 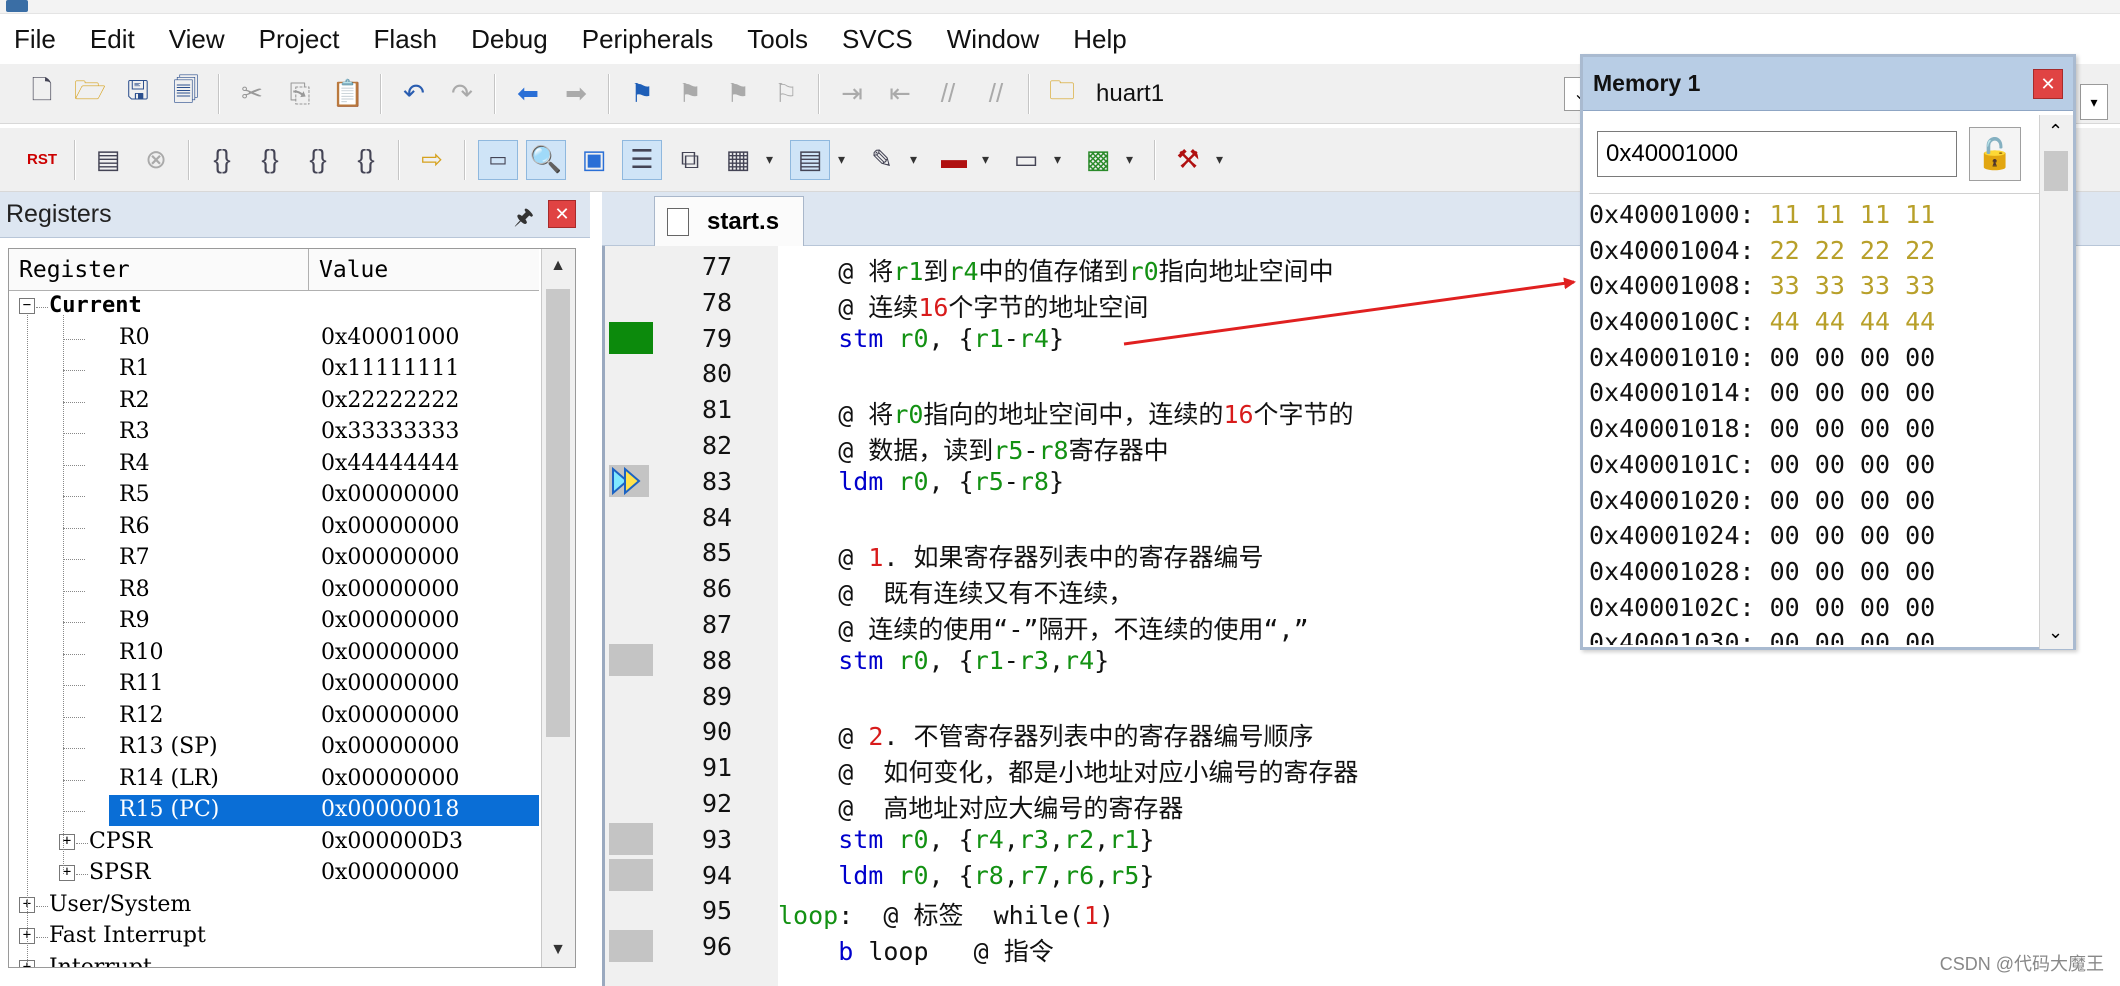 What do you see at coordinates (424, 270) in the screenshot?
I see `column-header-value: Value` at bounding box center [424, 270].